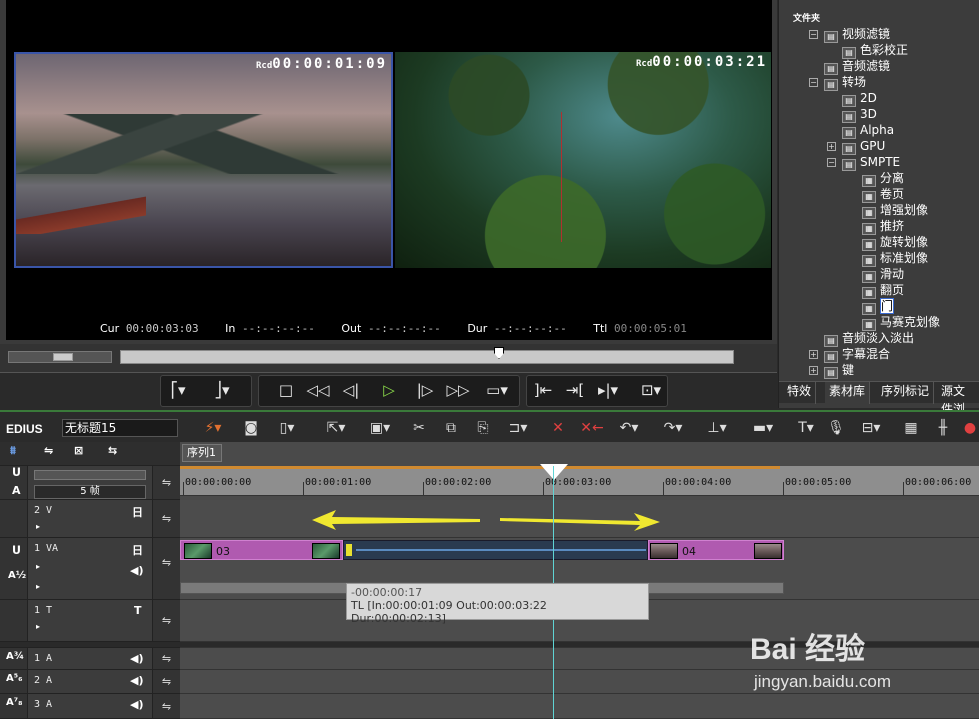 This screenshot has height=719, width=979. What do you see at coordinates (120, 428) in the screenshot?
I see `project-name-field: 无标题15` at bounding box center [120, 428].